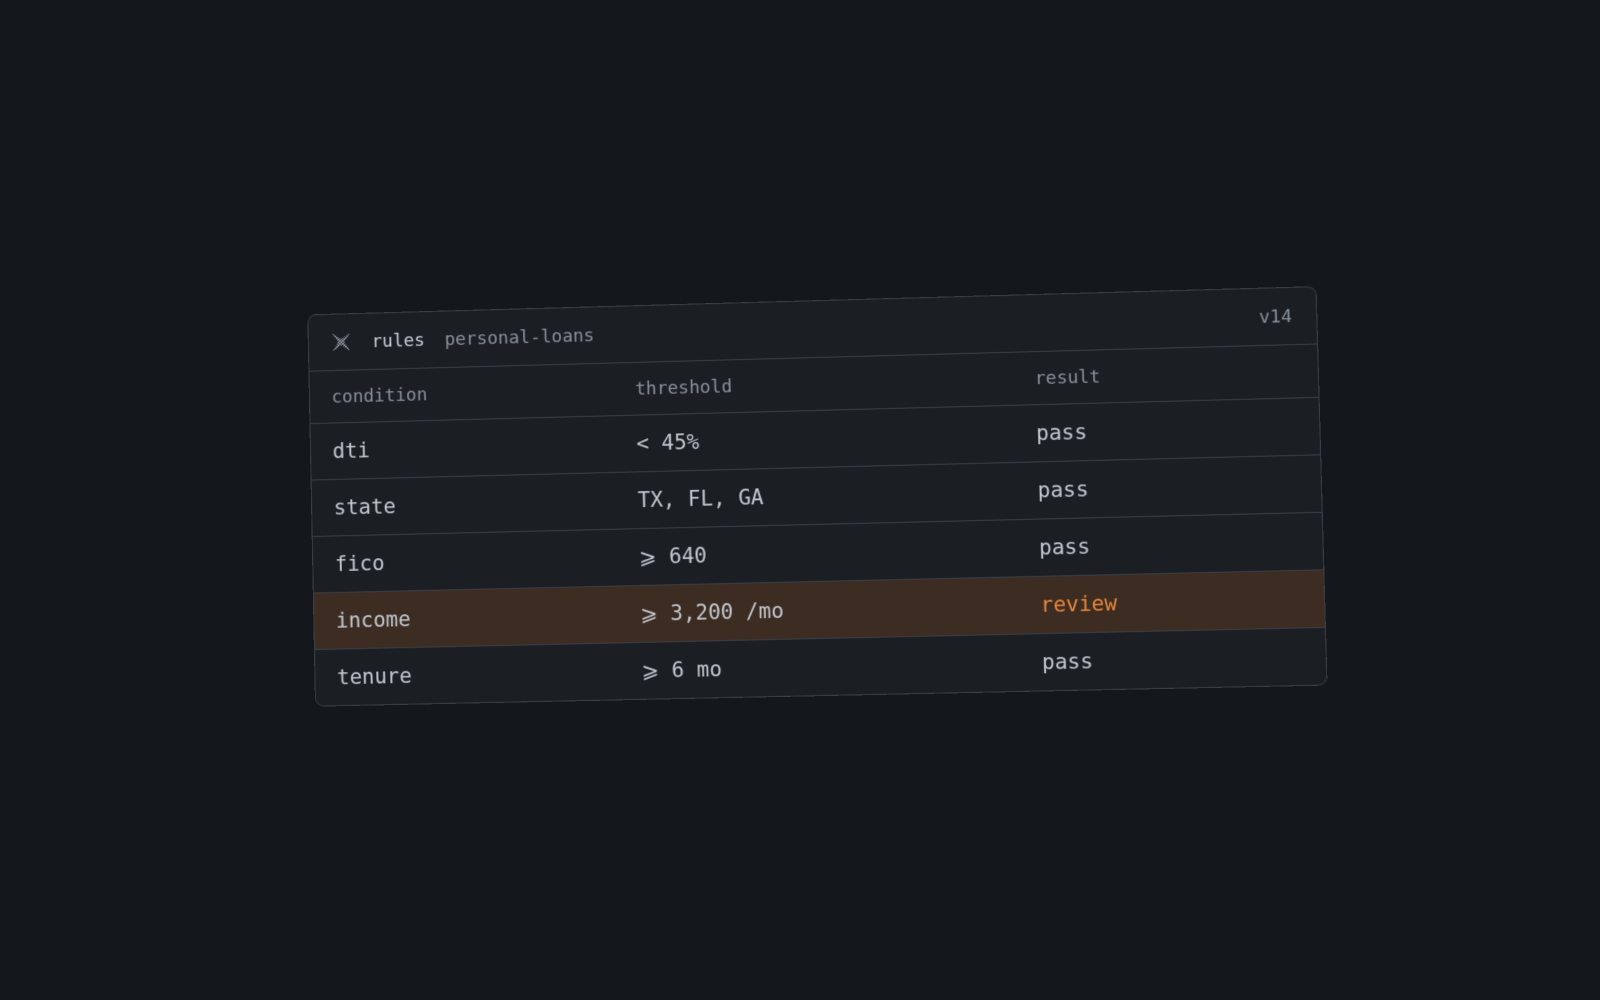 The width and height of the screenshot is (1600, 1000). I want to click on column-header-condition: condition, so click(473, 392).